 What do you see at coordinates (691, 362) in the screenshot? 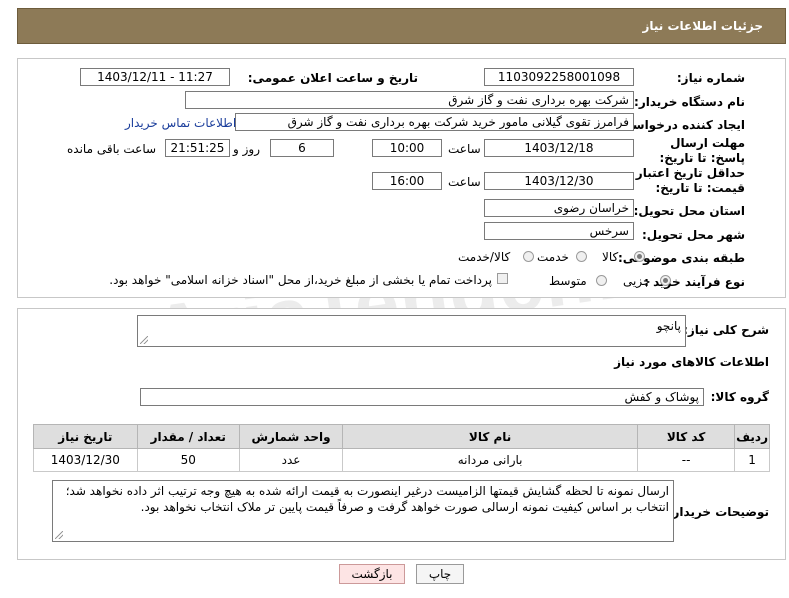
I see `goods-section-title: اطلاعات کالاهای مورد نیاز` at bounding box center [691, 362].